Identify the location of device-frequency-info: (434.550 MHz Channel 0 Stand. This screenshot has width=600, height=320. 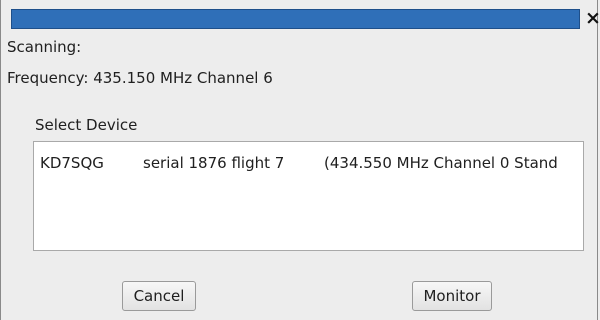
(441, 163).